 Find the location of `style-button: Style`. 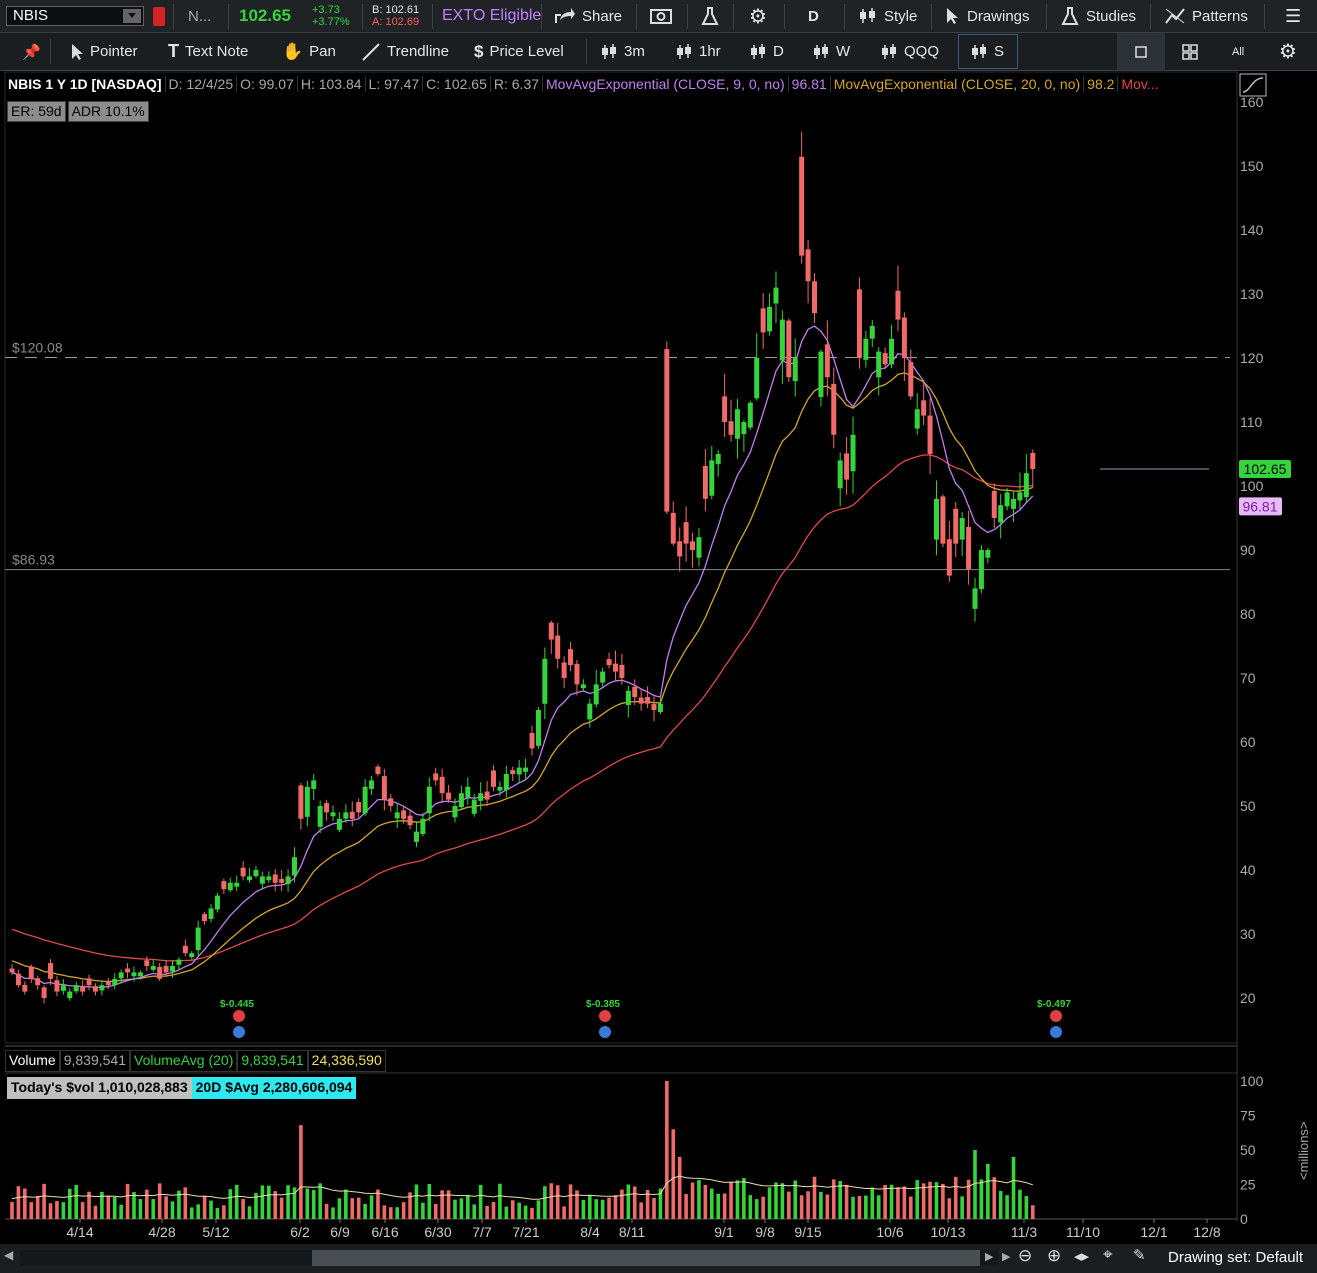

style-button: Style is located at coordinates (887, 16).